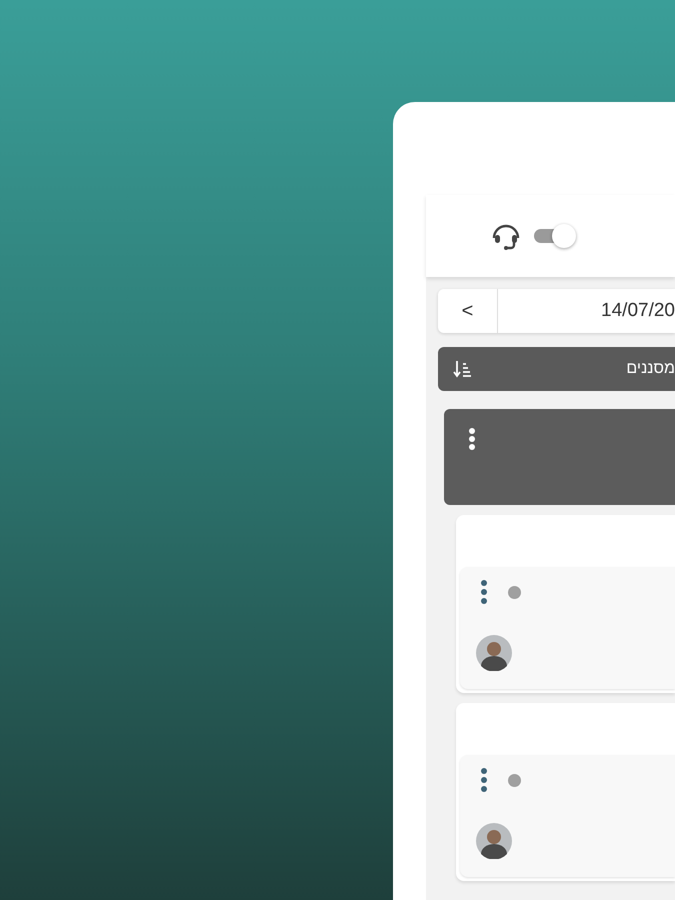  Describe the element at coordinates (556, 236) in the screenshot. I see `toggle-switch` at that location.